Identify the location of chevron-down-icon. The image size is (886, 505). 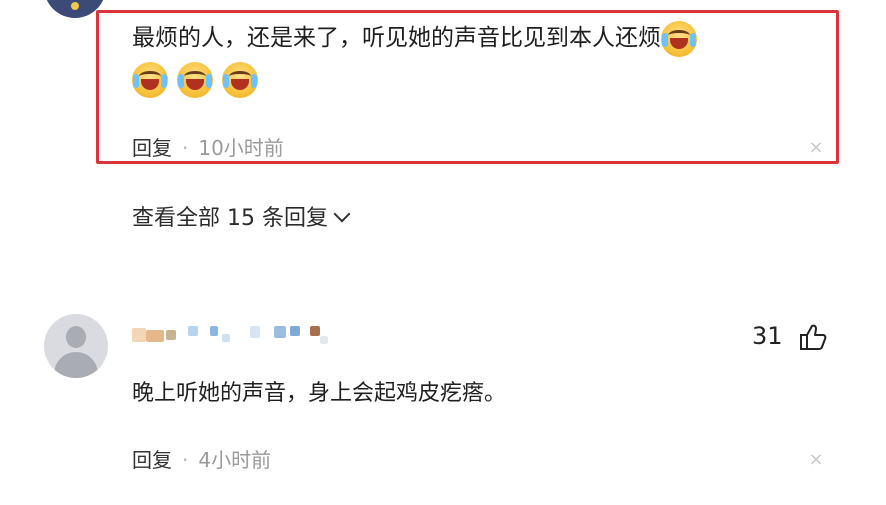
(342, 214).